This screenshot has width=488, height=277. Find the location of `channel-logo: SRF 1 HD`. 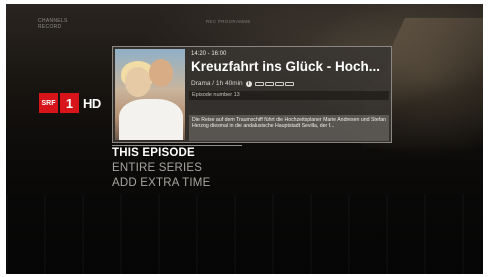

channel-logo: SRF 1 HD is located at coordinates (70, 103).